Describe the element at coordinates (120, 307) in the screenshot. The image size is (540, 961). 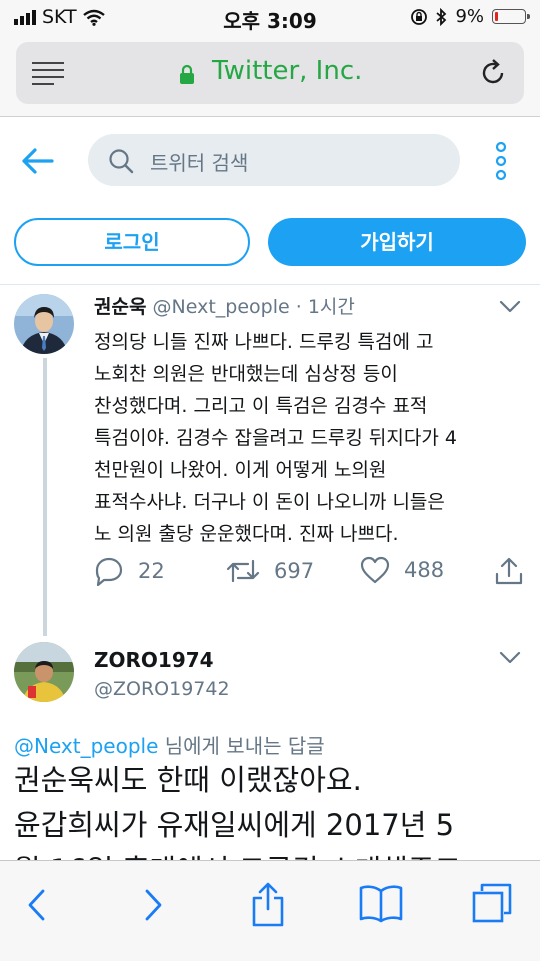
I see `author-name: 권순욱` at that location.